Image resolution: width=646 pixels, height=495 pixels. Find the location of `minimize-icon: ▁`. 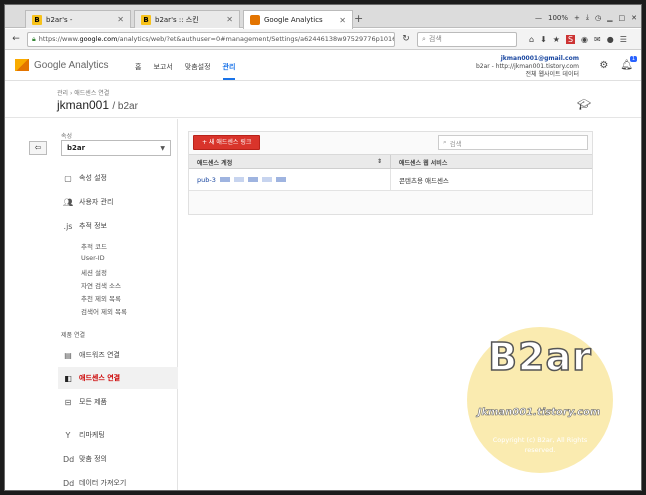

minimize-icon: ▁ is located at coordinates (609, 18).